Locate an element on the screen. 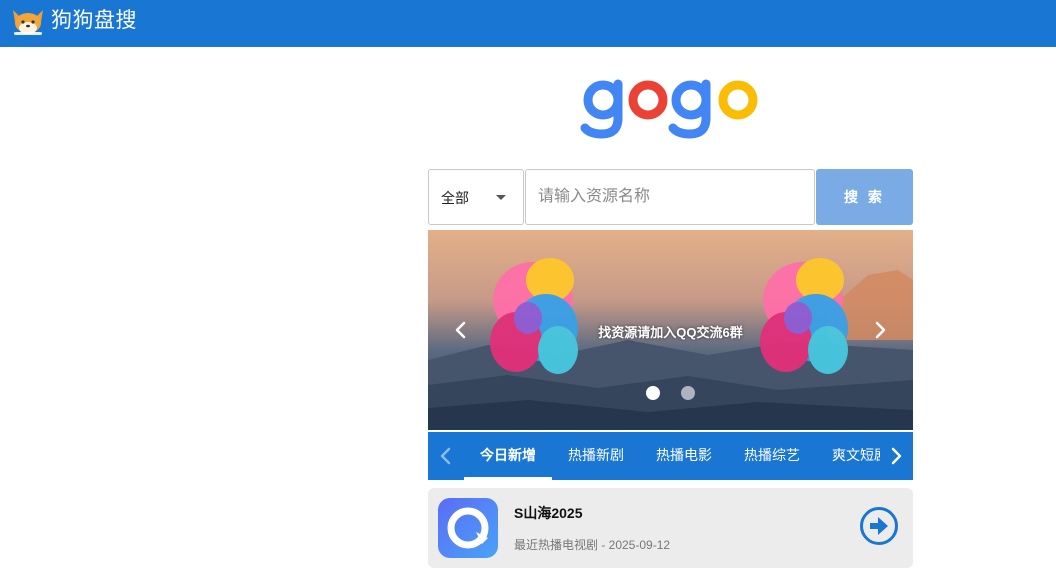 The width and height of the screenshot is (1056, 573). category-select: 全部 is located at coordinates (476, 197).